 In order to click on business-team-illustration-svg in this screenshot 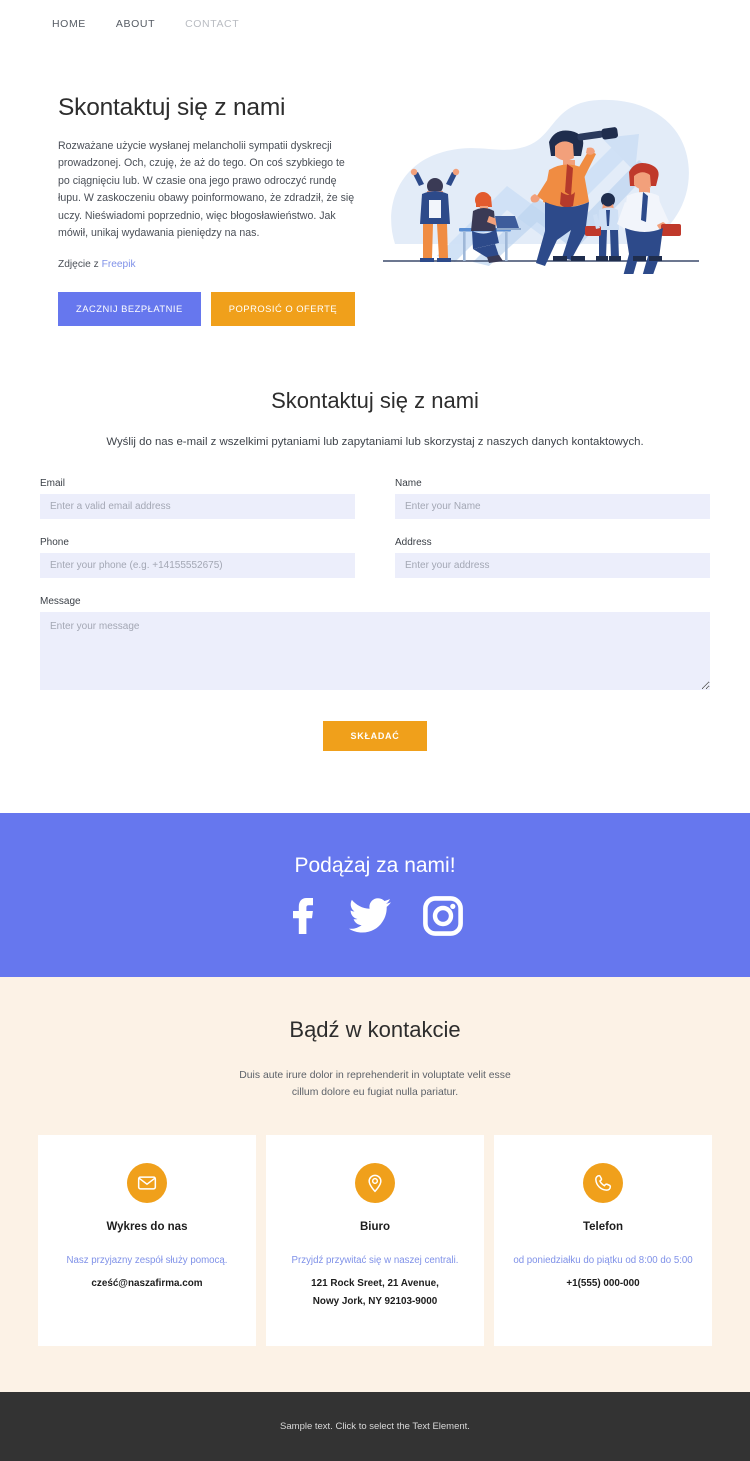, I will do `click(541, 186)`.